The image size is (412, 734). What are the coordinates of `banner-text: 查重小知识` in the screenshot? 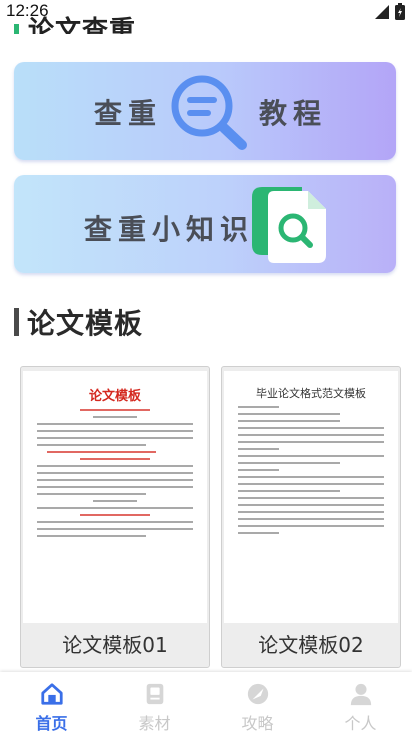 It's located at (169, 229).